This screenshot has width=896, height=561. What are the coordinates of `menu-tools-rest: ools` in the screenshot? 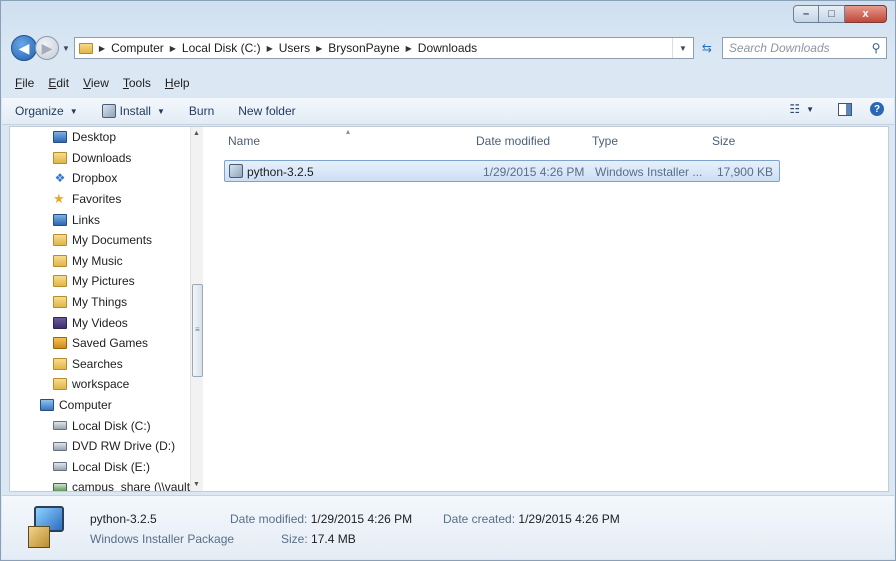 It's located at (139, 83).